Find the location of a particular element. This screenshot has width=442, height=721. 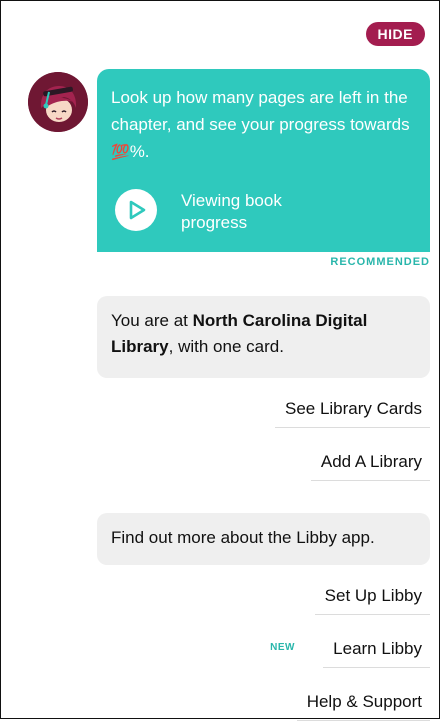

new-badge: NEW is located at coordinates (282, 647).